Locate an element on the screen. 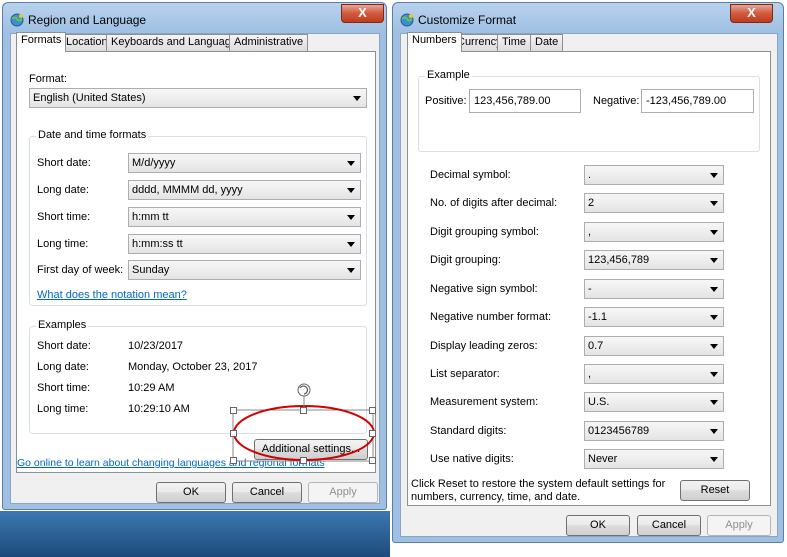 This screenshot has width=787, height=557. resize-handle-ml is located at coordinates (233, 433).